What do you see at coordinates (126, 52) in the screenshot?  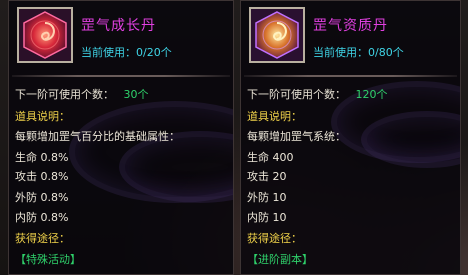 I see `usage-count: 当前使用：0/20个` at bounding box center [126, 52].